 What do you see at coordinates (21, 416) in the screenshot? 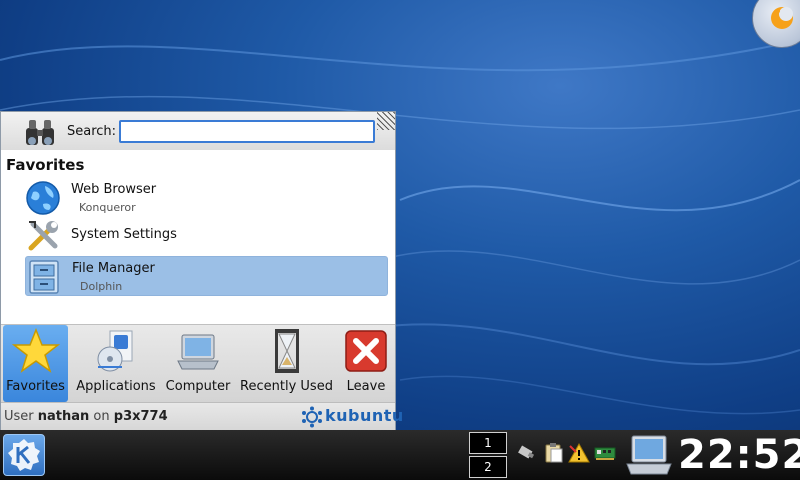
I see `user-prefix: User` at bounding box center [21, 416].